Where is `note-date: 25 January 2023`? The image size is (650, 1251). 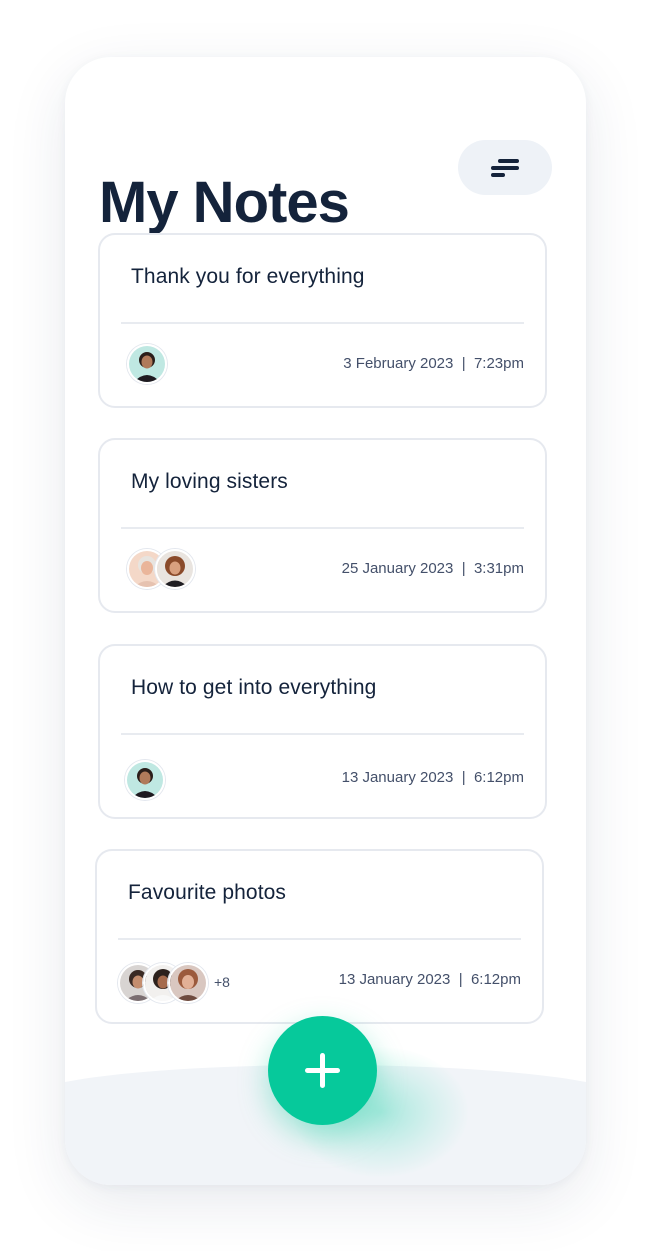 note-date: 25 January 2023 is located at coordinates (397, 568).